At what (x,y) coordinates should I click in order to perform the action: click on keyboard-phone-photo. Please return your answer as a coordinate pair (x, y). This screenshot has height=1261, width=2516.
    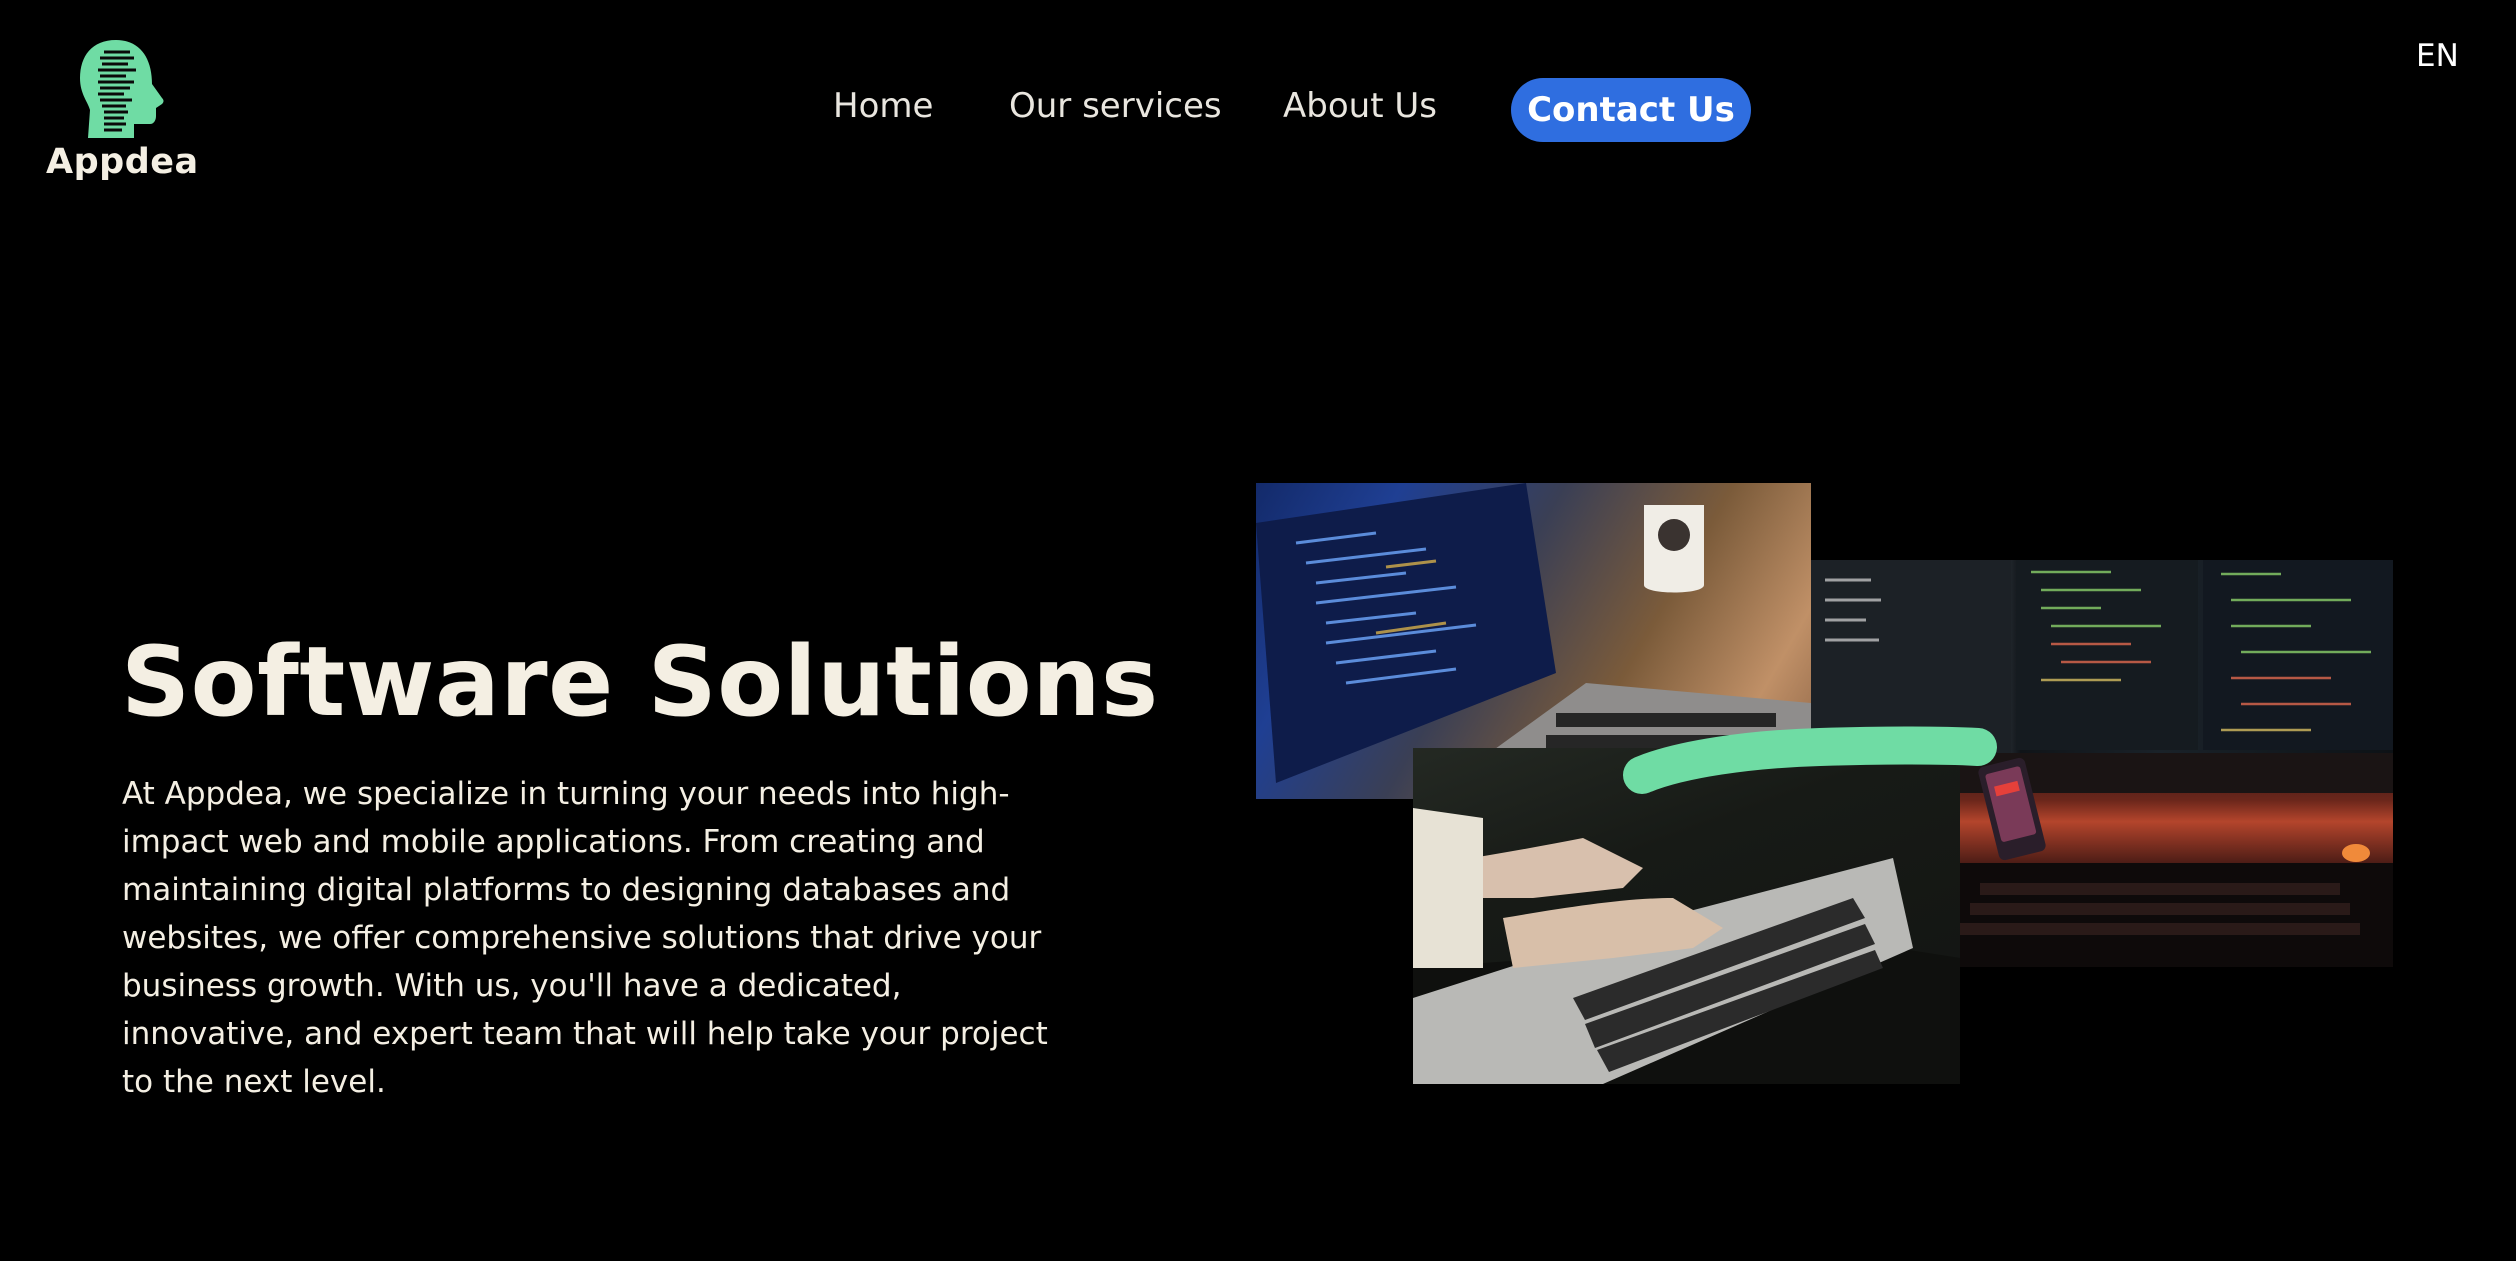
    Looking at the image, I should click on (2176, 860).